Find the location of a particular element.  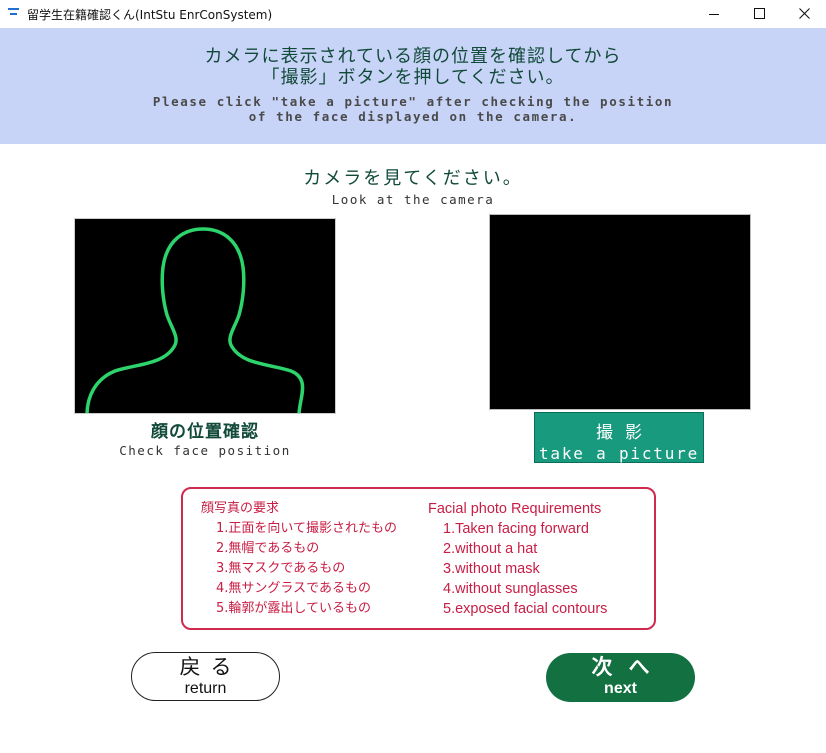

requirement-item-en: 1.Taken facing forward is located at coordinates (516, 529).